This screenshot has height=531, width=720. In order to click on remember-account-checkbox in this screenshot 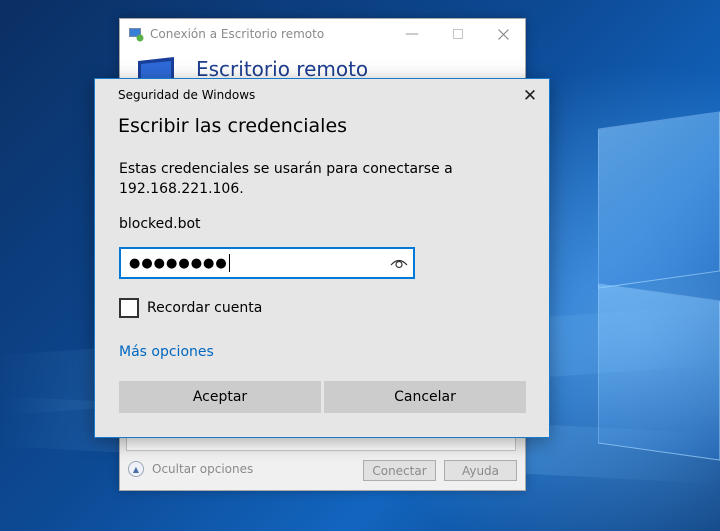, I will do `click(129, 308)`.